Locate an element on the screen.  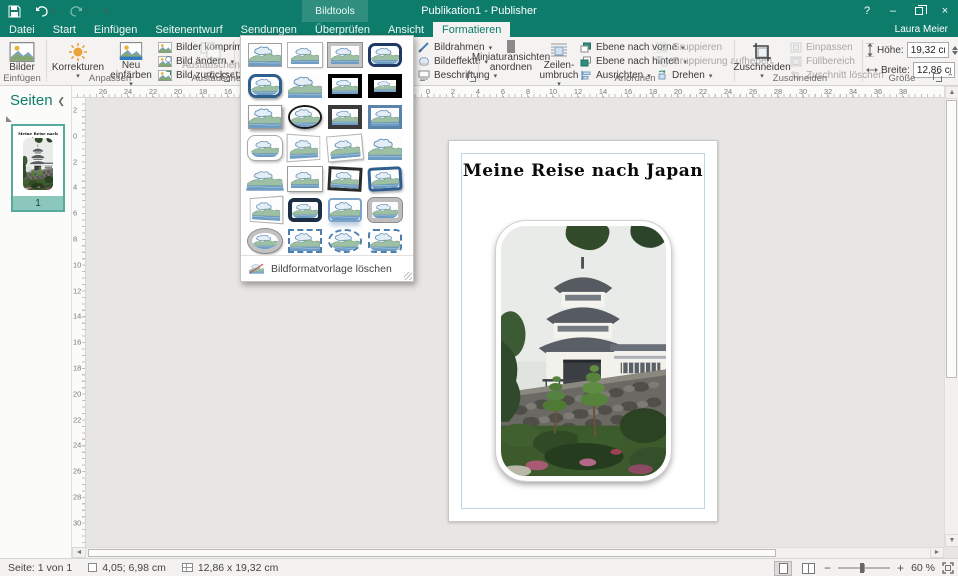
picture-style-rect-shadow is located at coordinates (265, 117).